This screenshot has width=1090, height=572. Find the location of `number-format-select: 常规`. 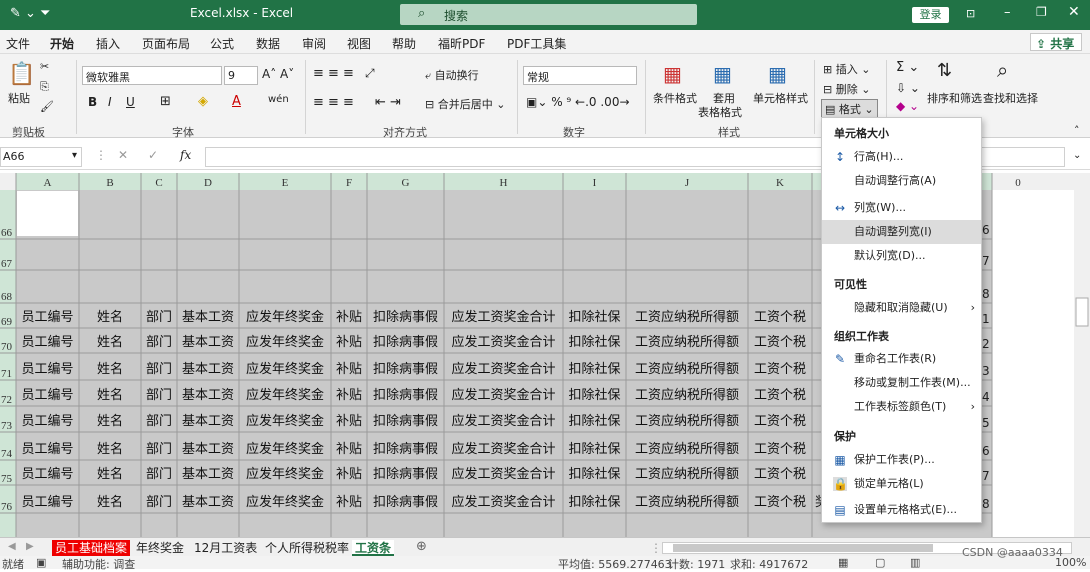

number-format-select: 常规 is located at coordinates (580, 75).